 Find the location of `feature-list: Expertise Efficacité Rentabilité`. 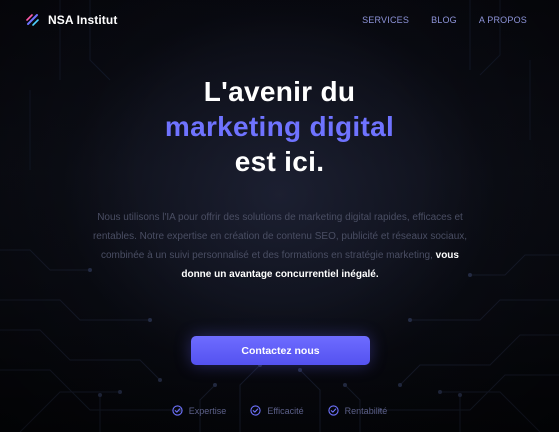

feature-list: Expertise Efficacité Rentabilité is located at coordinates (279, 410).